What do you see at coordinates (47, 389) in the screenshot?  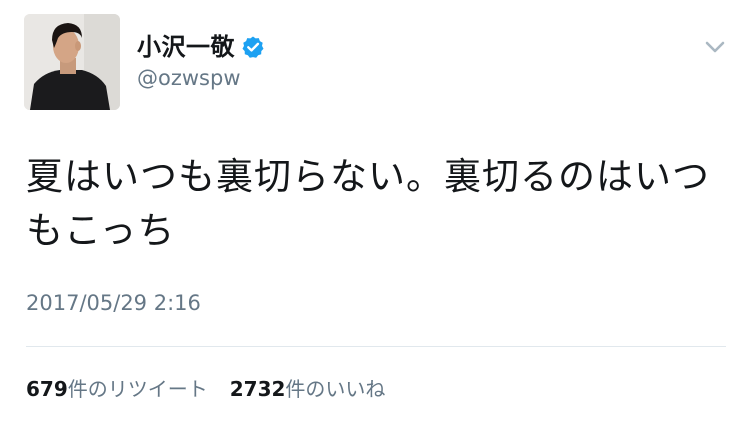 I see `retweet-count: 679` at bounding box center [47, 389].